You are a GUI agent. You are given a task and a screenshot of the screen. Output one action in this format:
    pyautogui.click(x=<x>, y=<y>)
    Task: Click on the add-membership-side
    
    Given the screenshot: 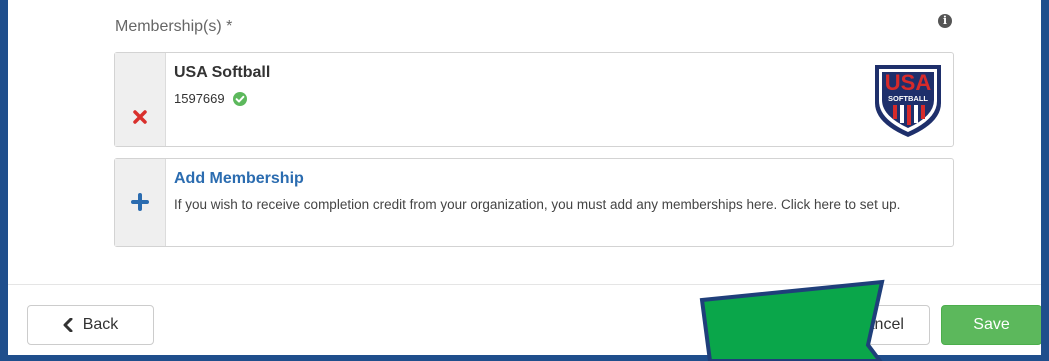 What is the action you would take?
    pyautogui.click(x=140, y=202)
    